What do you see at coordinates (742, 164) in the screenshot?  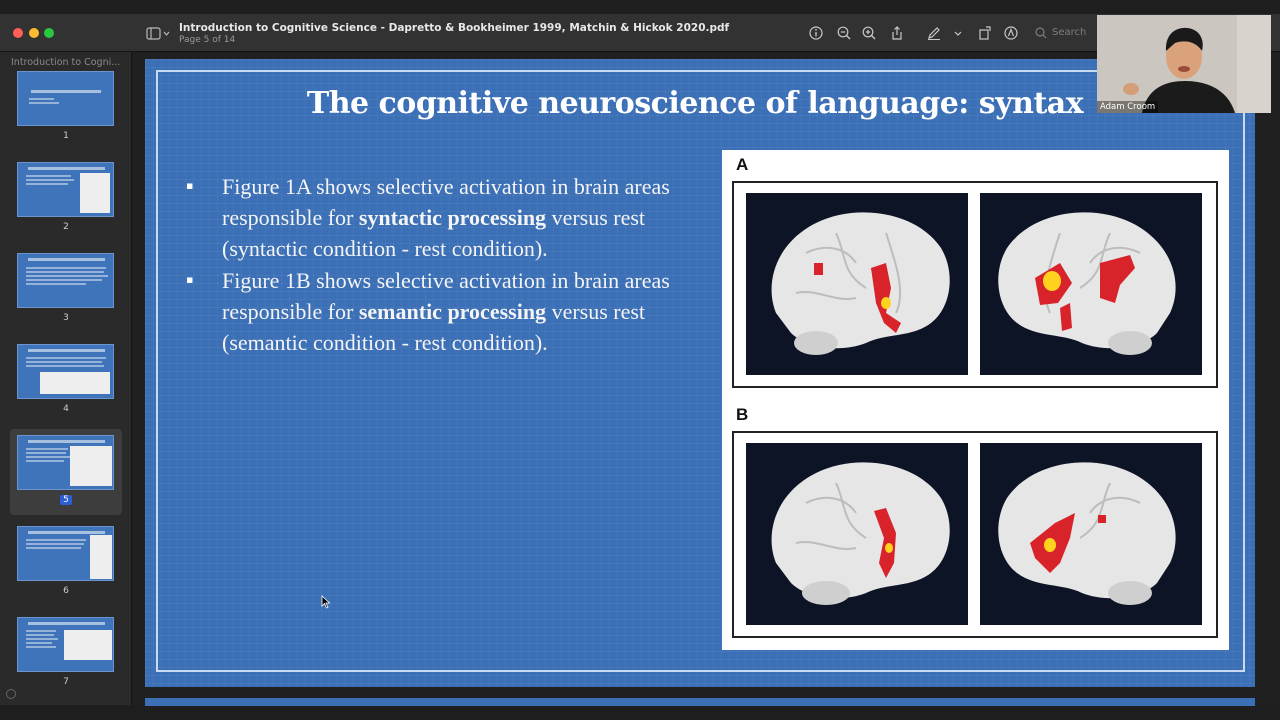 I see `figure-label-a: A` at bounding box center [742, 164].